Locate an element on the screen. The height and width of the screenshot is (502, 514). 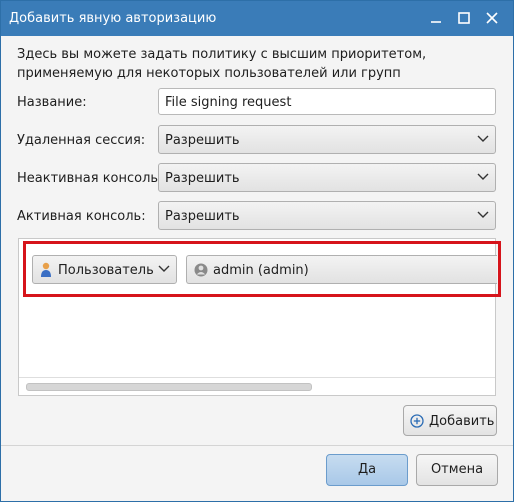
inactive-console-select: Разрешить is located at coordinates (327, 177).